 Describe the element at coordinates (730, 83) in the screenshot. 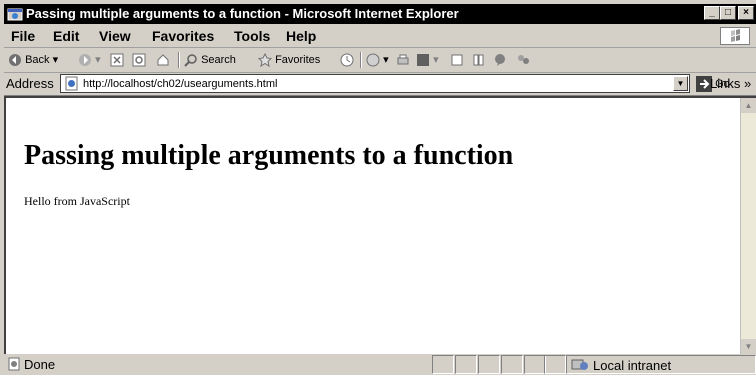

I see `links-button: Links »` at that location.